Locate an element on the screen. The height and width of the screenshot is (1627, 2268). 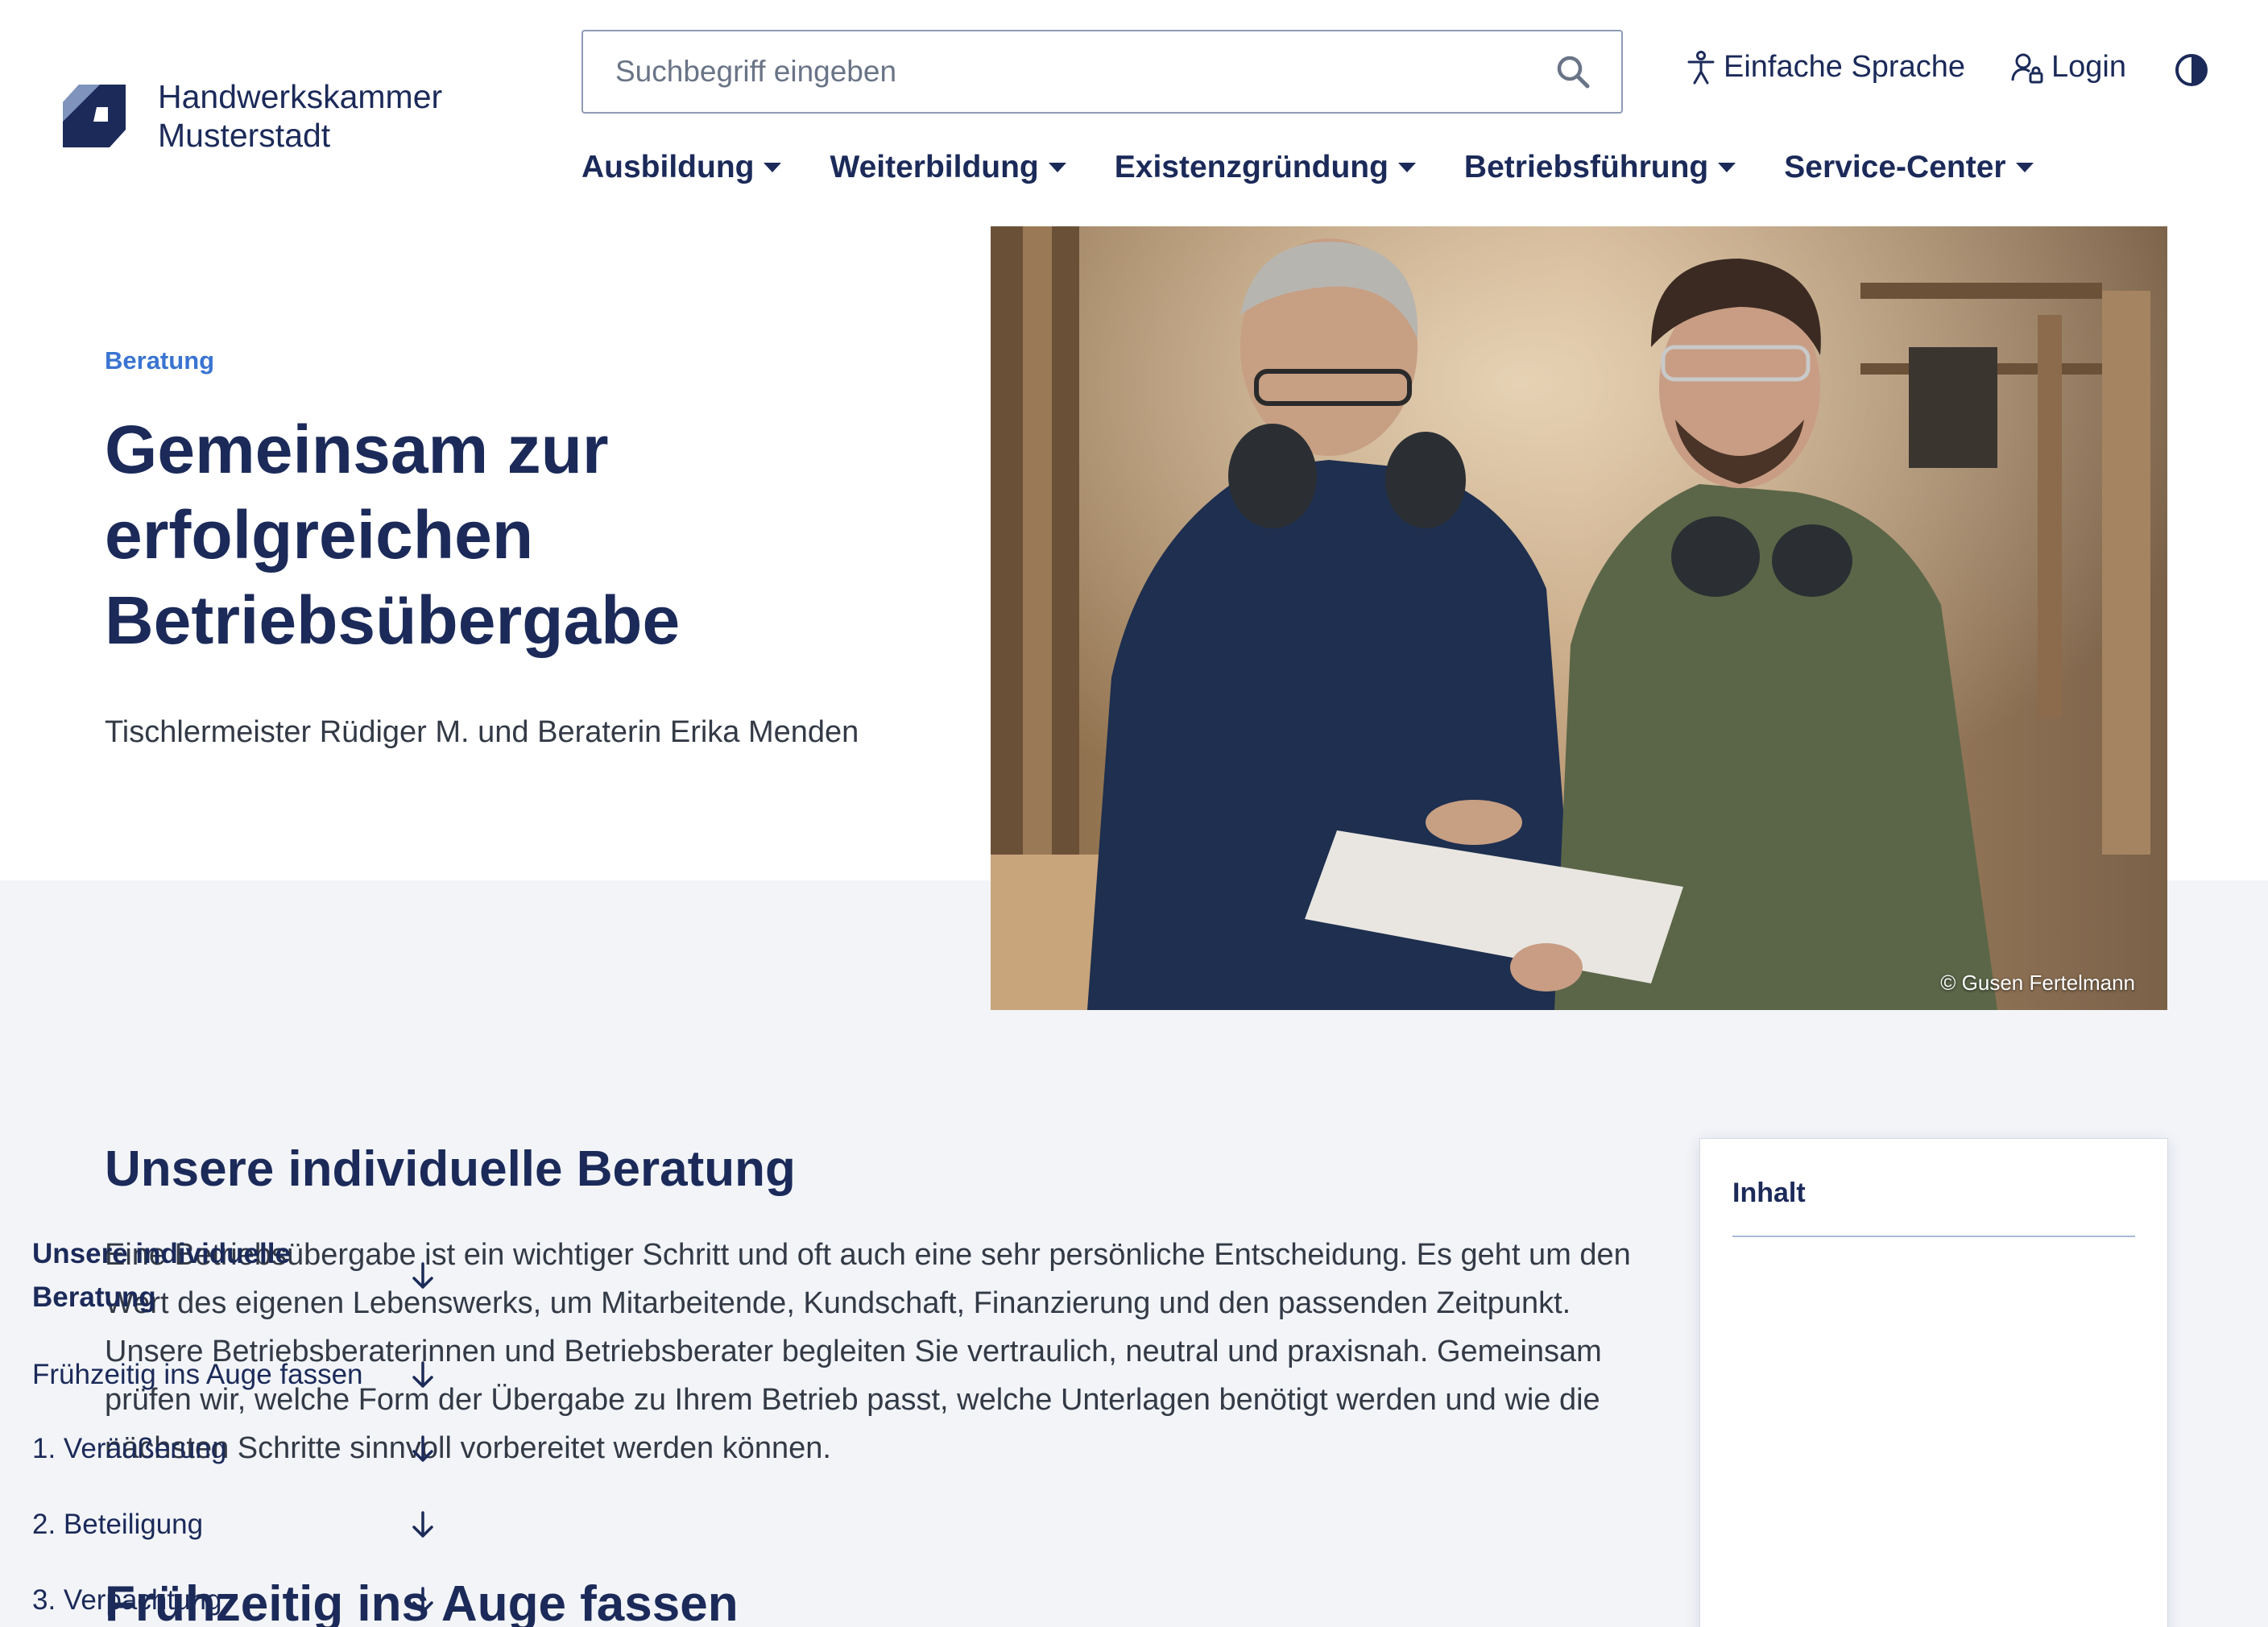
toc-item-beteiligung: 2. Beteiligung is located at coordinates (233, 1524).